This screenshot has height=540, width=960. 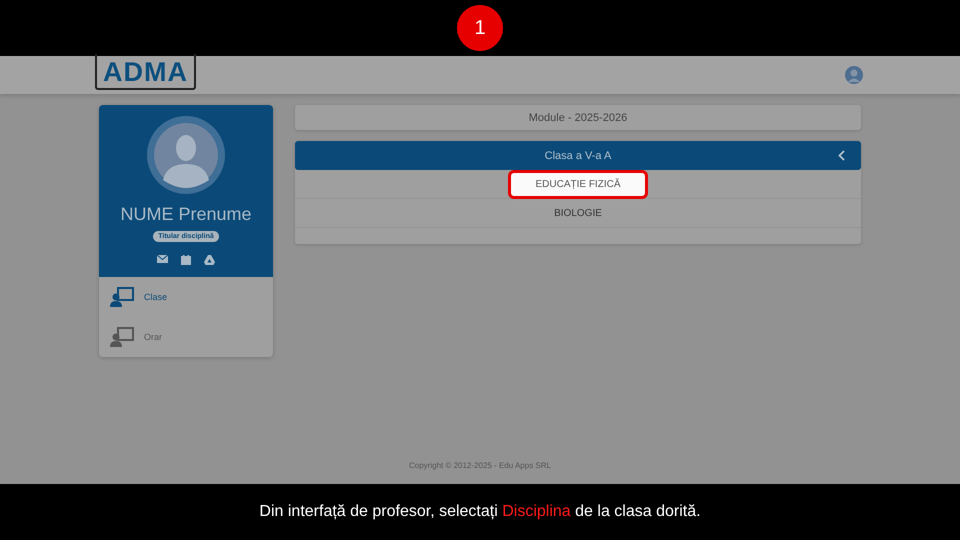 I want to click on mail-icon, so click(x=162, y=259).